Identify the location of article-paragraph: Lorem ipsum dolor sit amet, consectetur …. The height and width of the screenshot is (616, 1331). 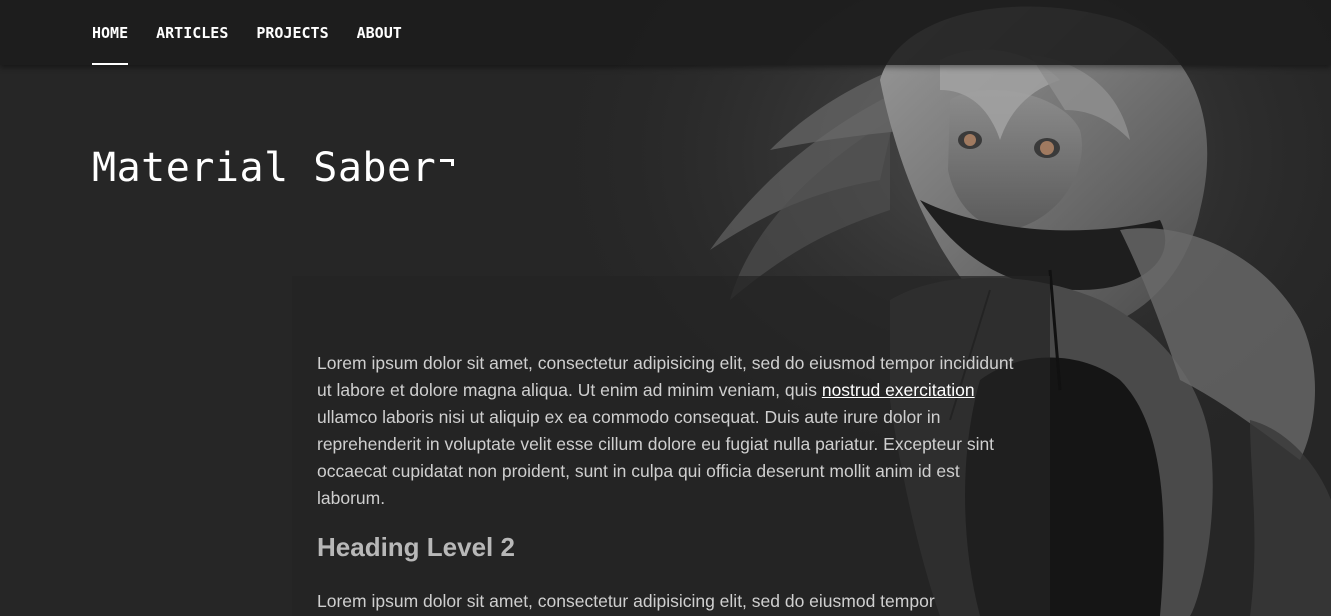
(667, 431).